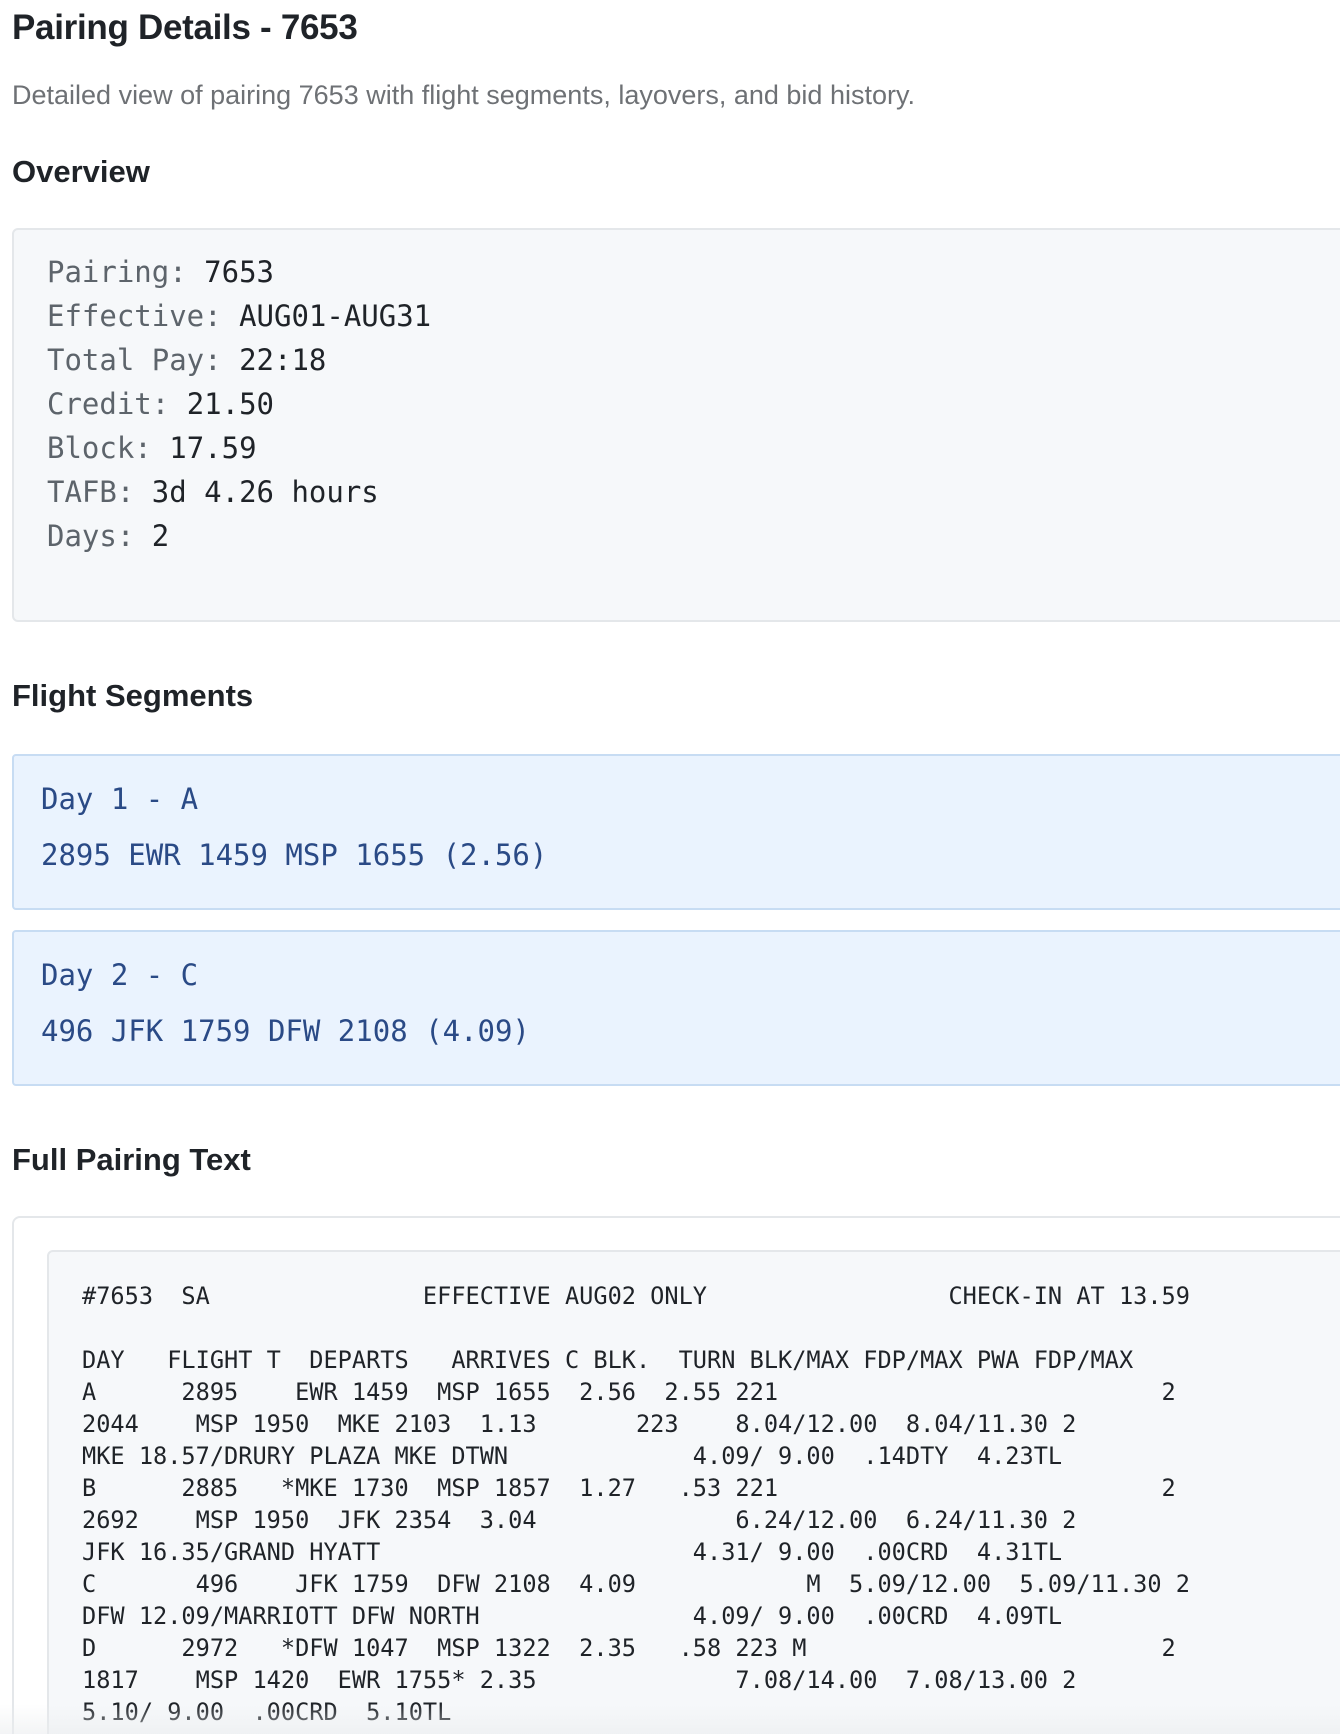 The image size is (1340, 1734). What do you see at coordinates (81, 171) in the screenshot?
I see `overview-heading: Overview` at bounding box center [81, 171].